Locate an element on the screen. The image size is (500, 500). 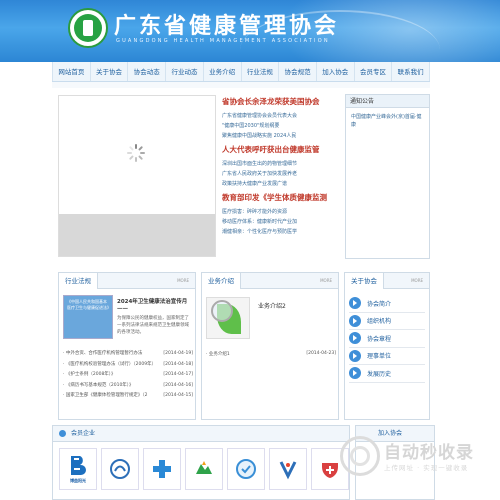
news-item: 深圳出国市面生出的药物管理细节 is located at coordinates (278, 164).